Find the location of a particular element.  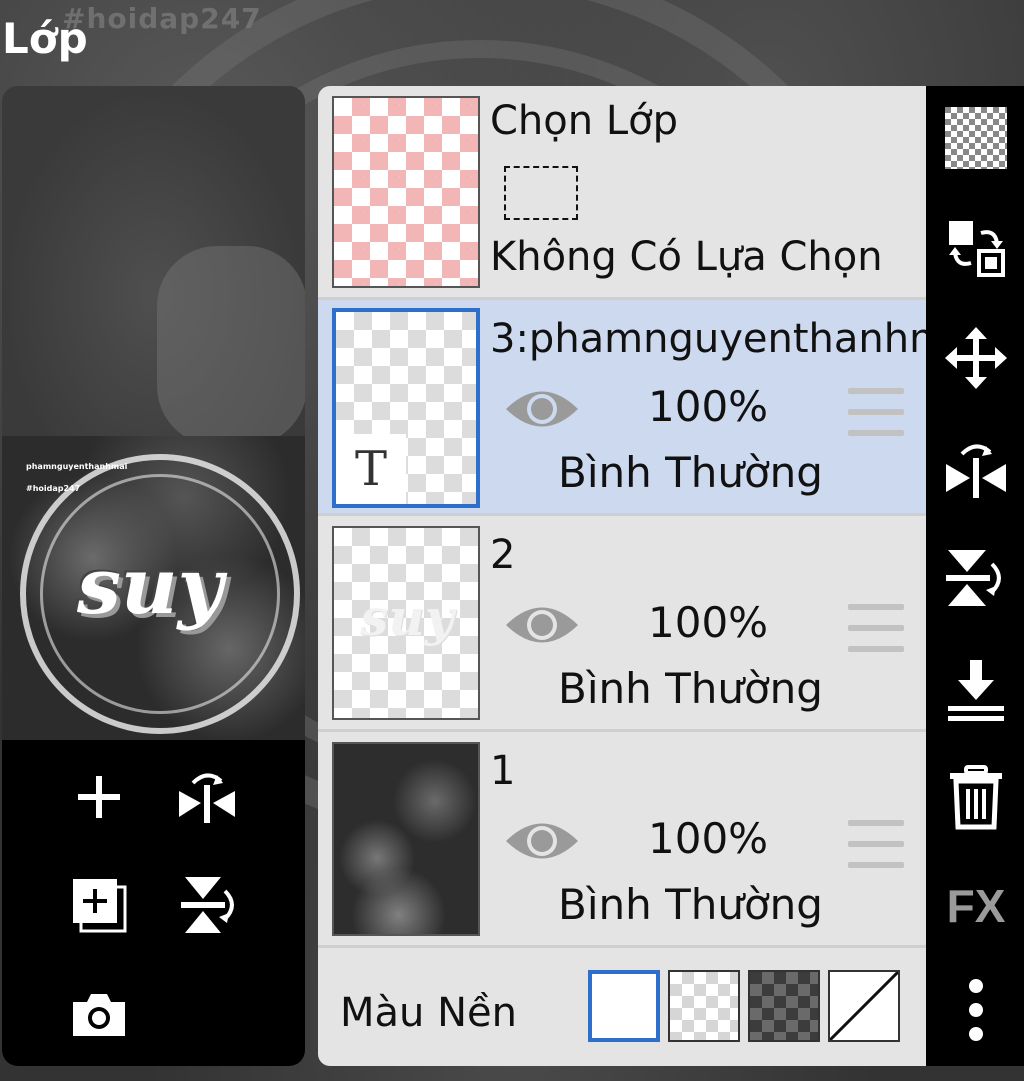

more-options-button is located at coordinates (976, 1010).